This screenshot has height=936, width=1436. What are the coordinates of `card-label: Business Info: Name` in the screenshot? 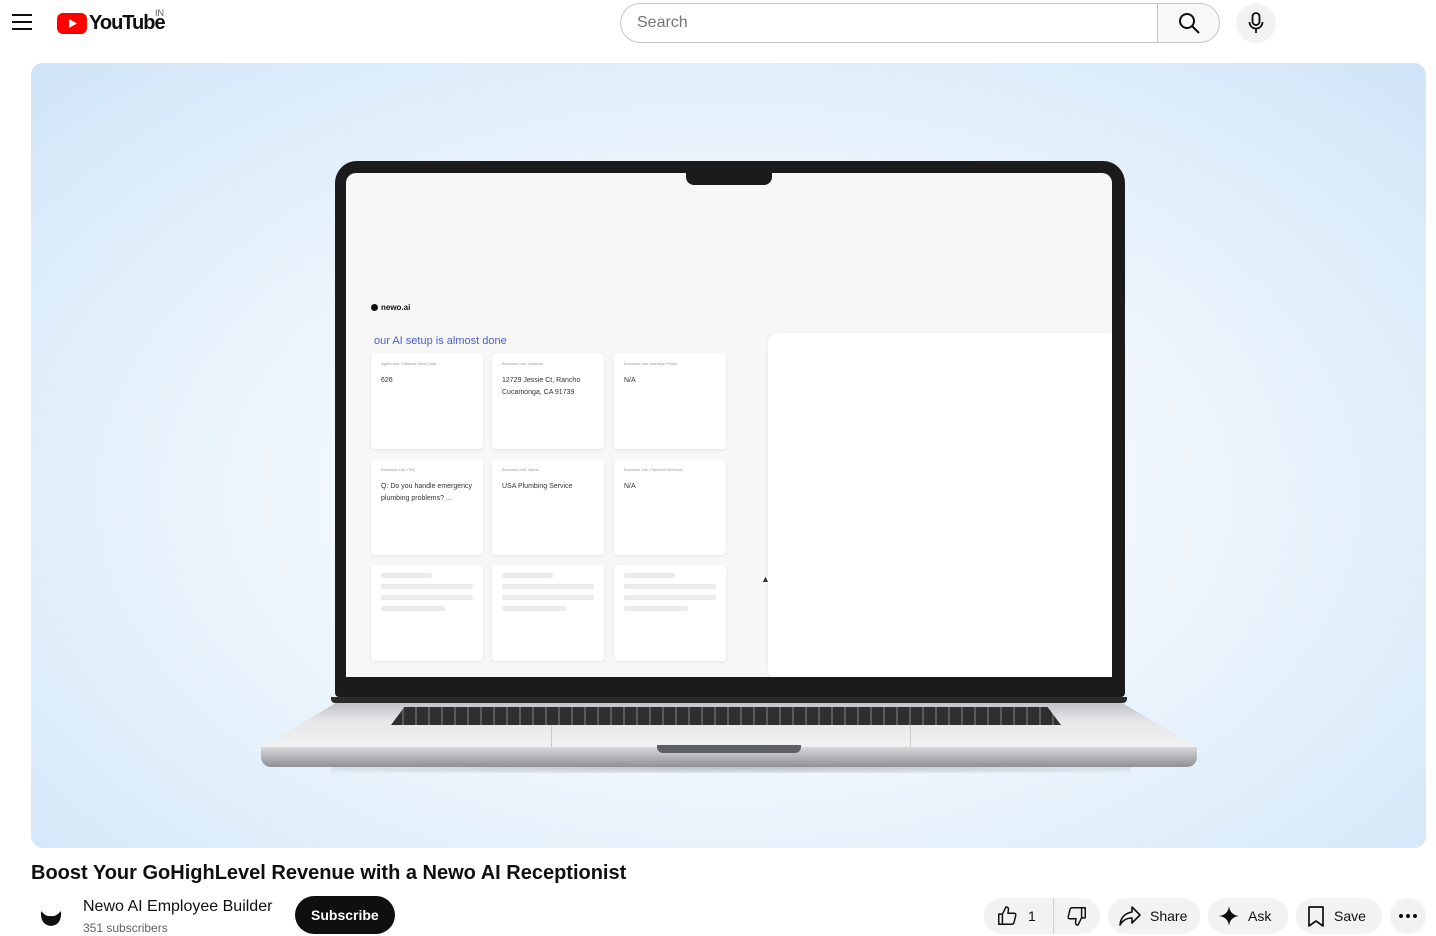 It's located at (520, 469).